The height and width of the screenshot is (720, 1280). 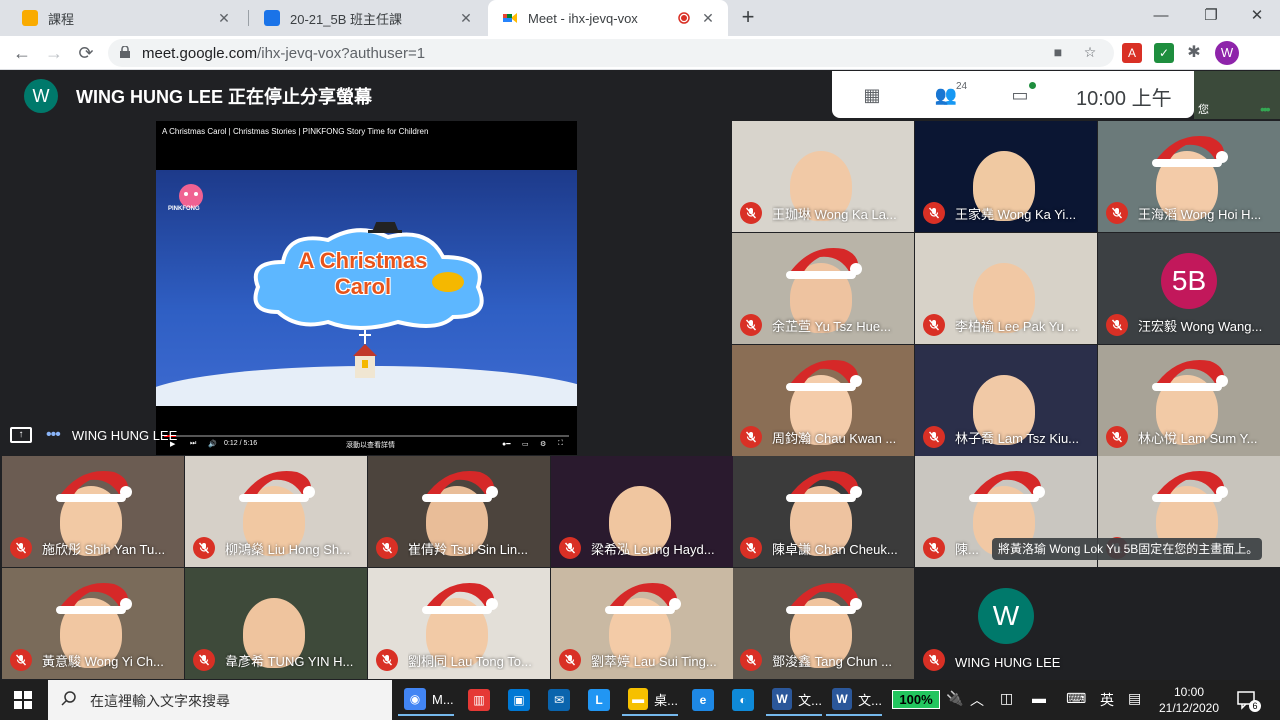 I want to click on participant-tile: W WING HUNG LEE, so click(x=1006, y=623).